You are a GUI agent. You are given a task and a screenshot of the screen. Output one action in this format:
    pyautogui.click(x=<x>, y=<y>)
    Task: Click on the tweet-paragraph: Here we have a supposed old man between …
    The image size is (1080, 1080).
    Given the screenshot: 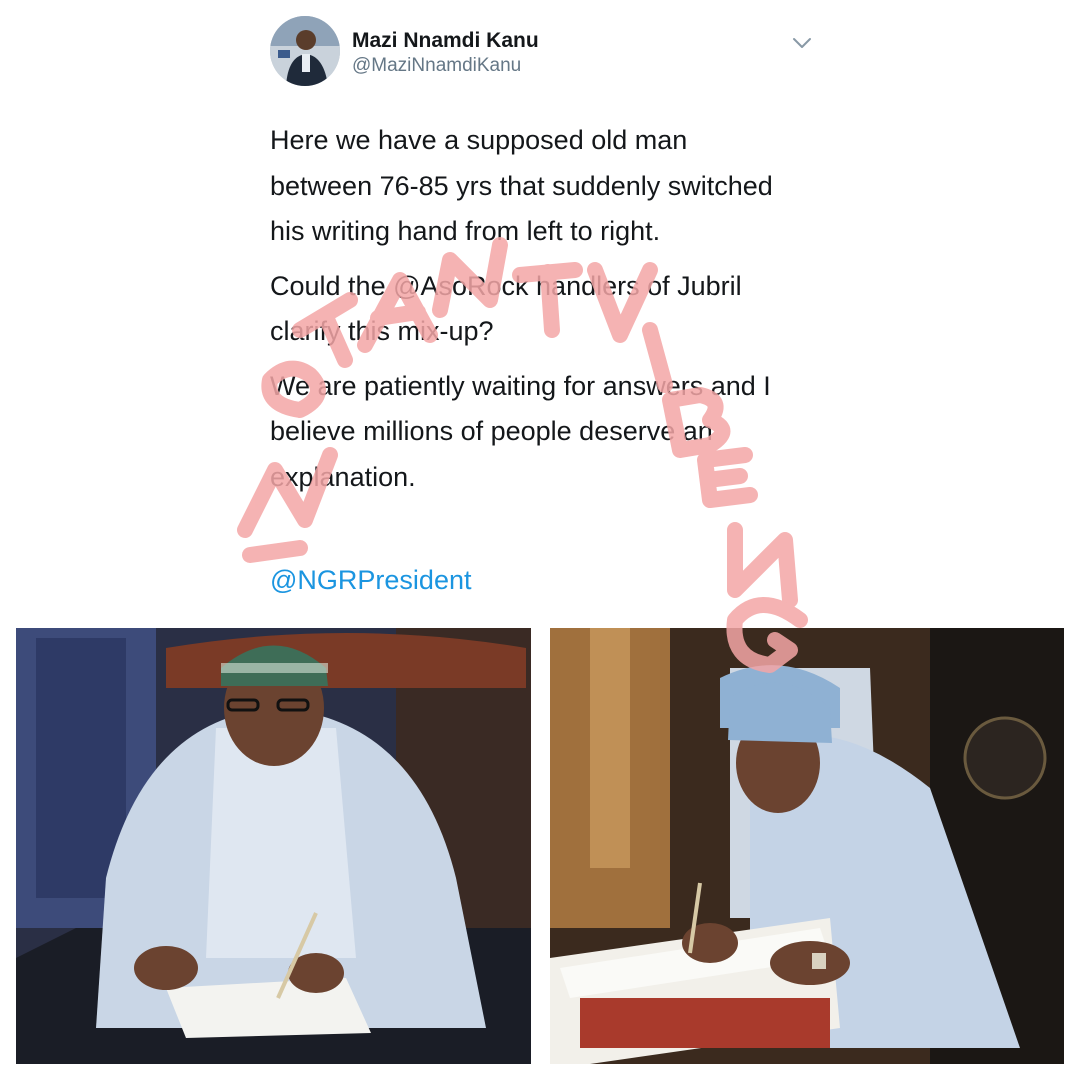 What is the action you would take?
    pyautogui.click(x=521, y=185)
    